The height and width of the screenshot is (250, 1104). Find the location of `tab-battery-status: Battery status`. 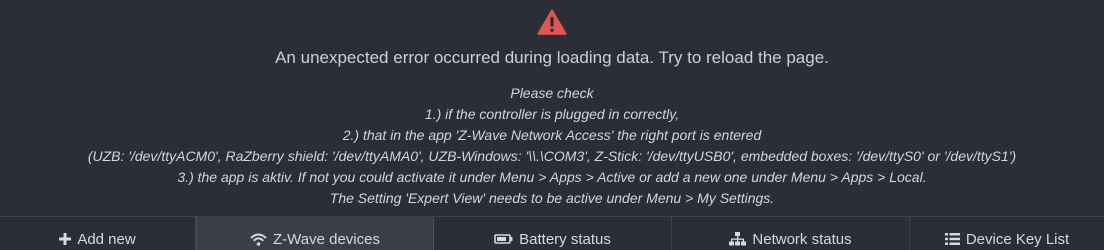

tab-battery-status: Battery status is located at coordinates (553, 233).